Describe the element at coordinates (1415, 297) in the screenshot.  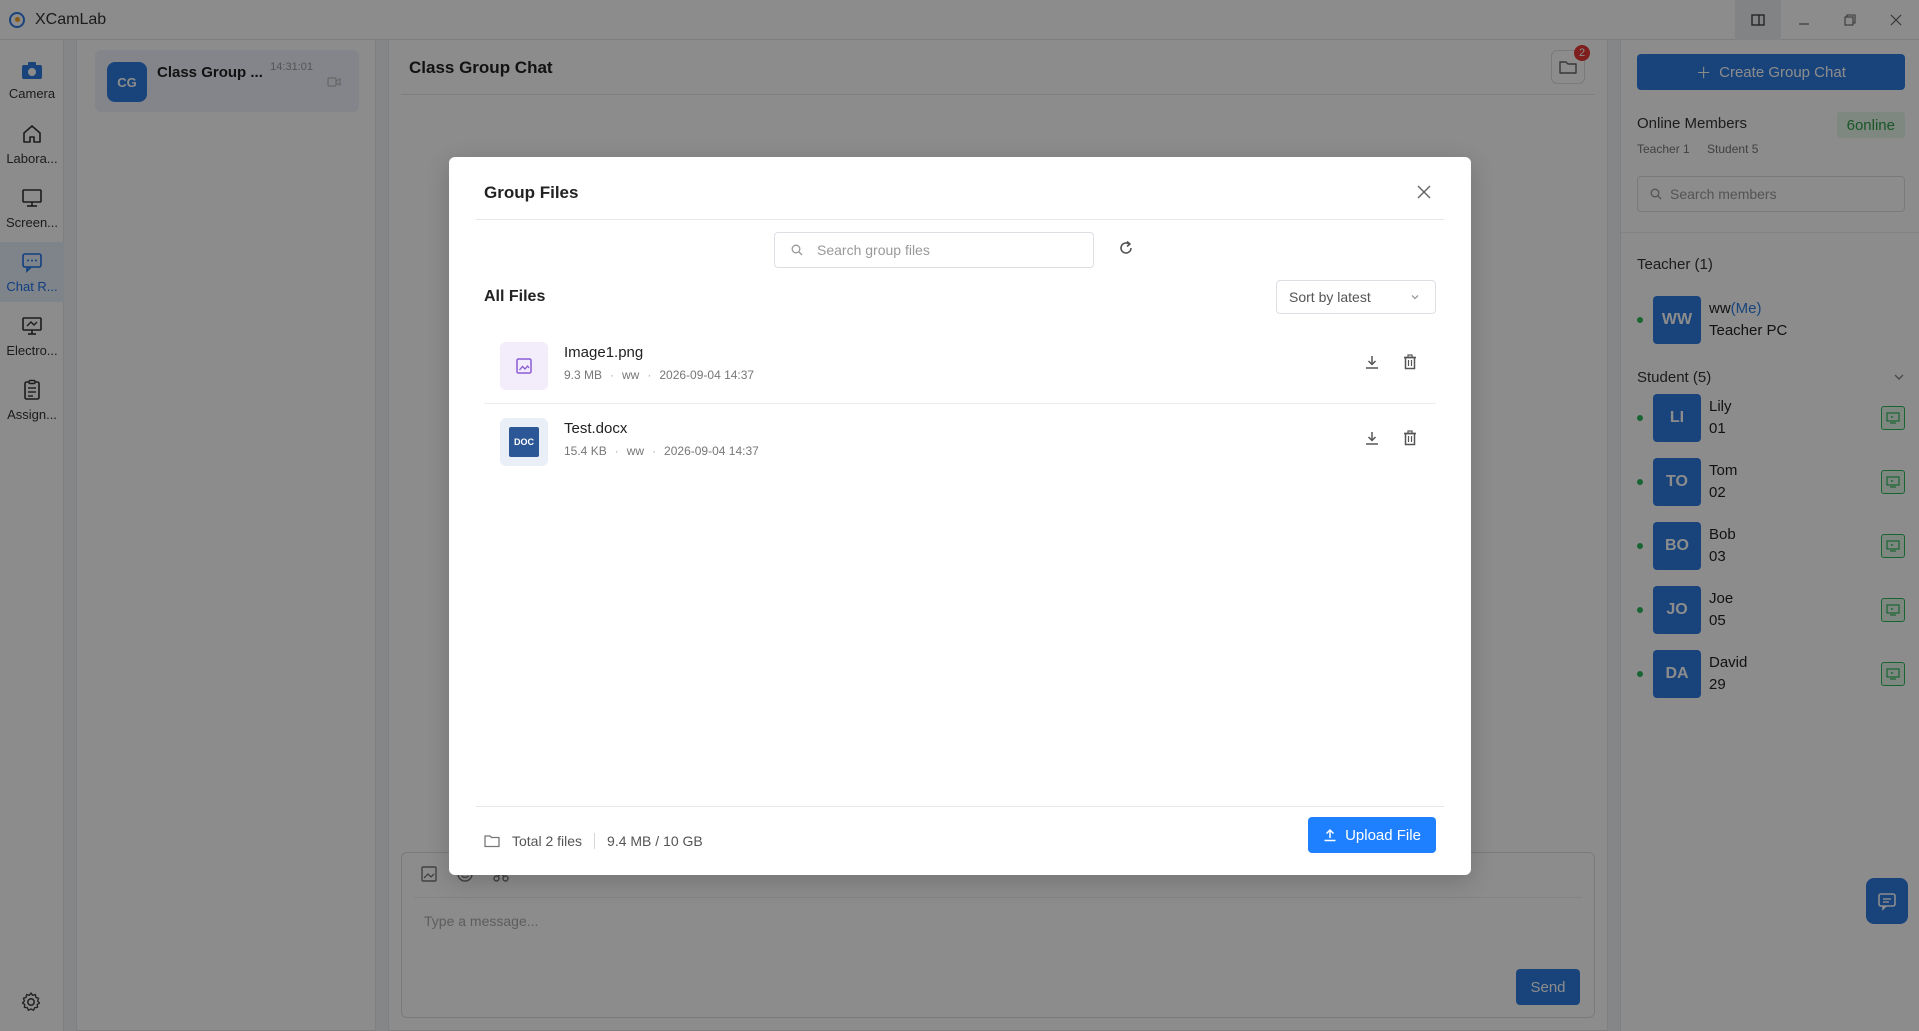
I see `chevron-down-icon` at that location.